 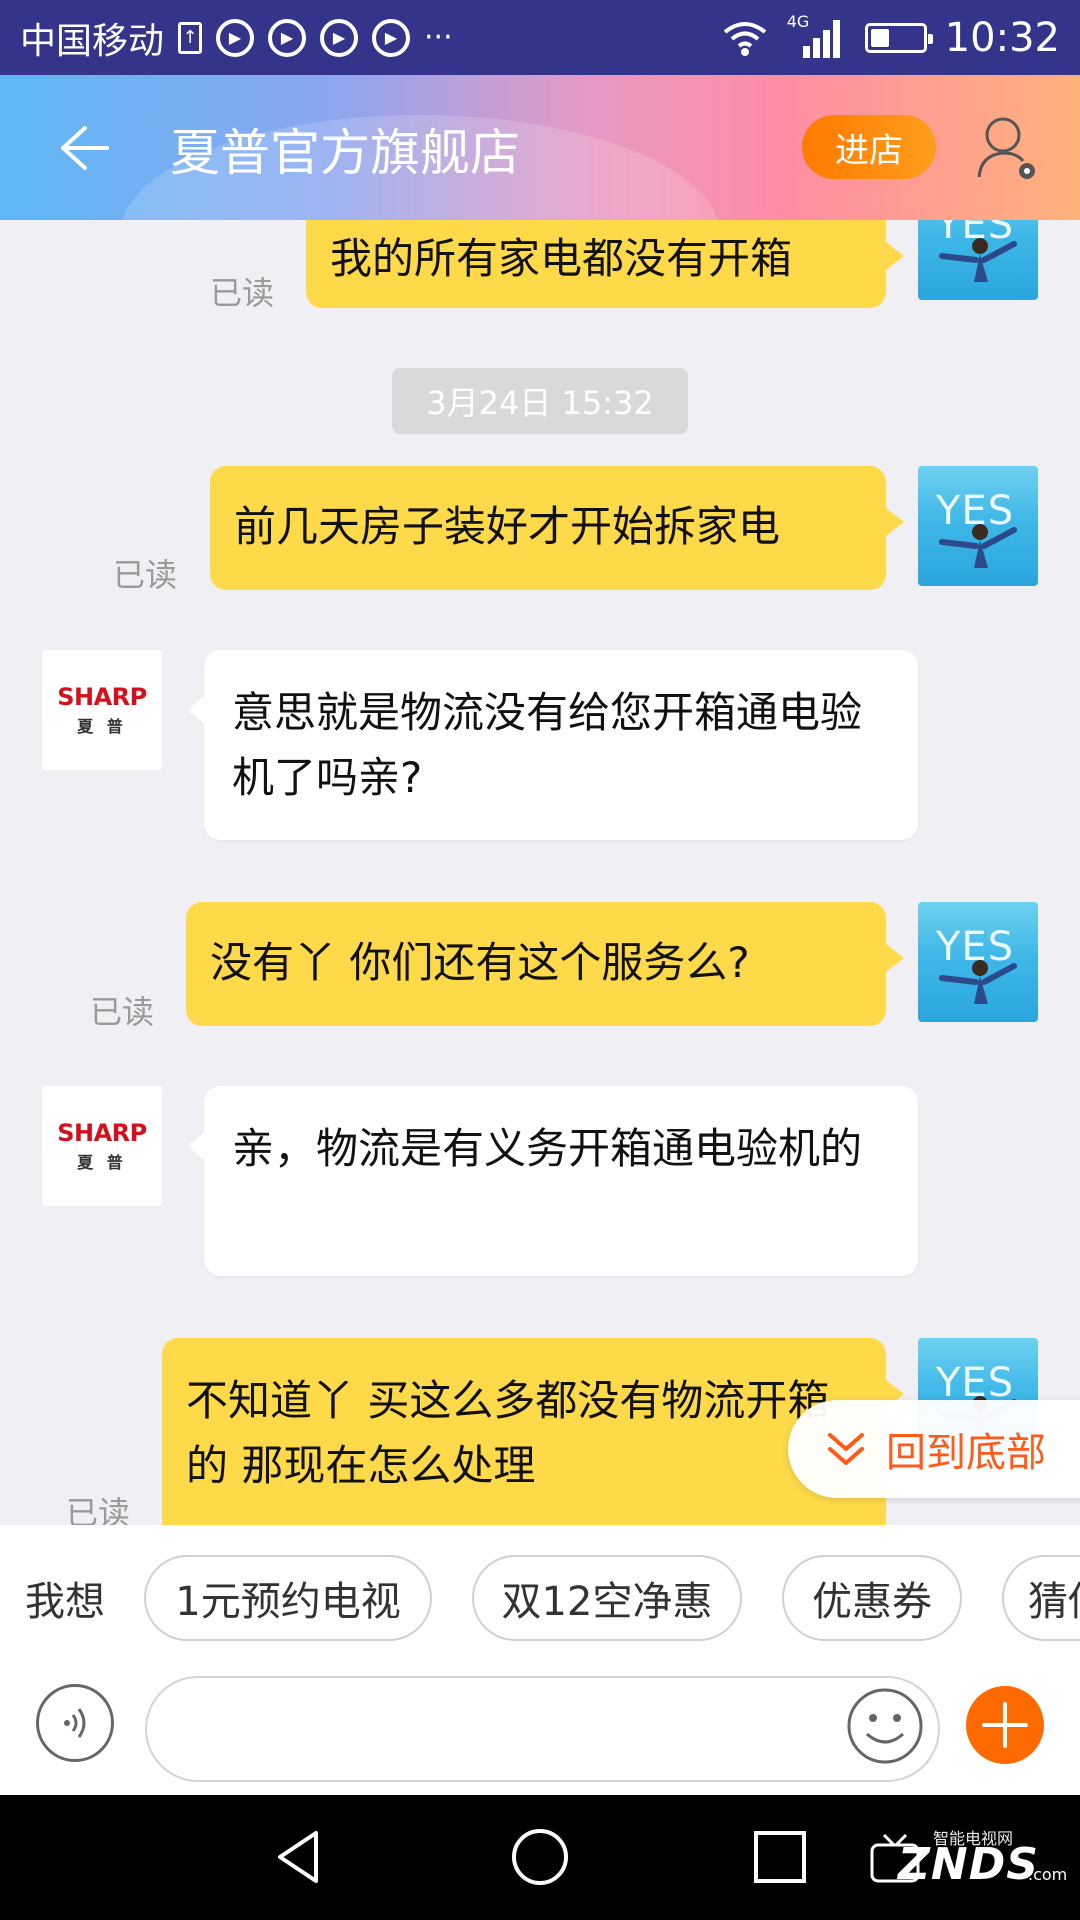 I want to click on message-text: 前几天房子装好才开始拆家电, so click(x=507, y=526).